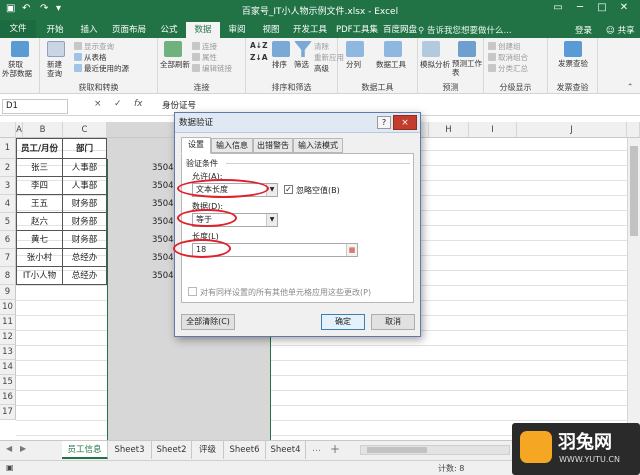 The height and width of the screenshot is (475, 640). I want to click on recent-sources-button: 最近使用的源, so click(101, 68).